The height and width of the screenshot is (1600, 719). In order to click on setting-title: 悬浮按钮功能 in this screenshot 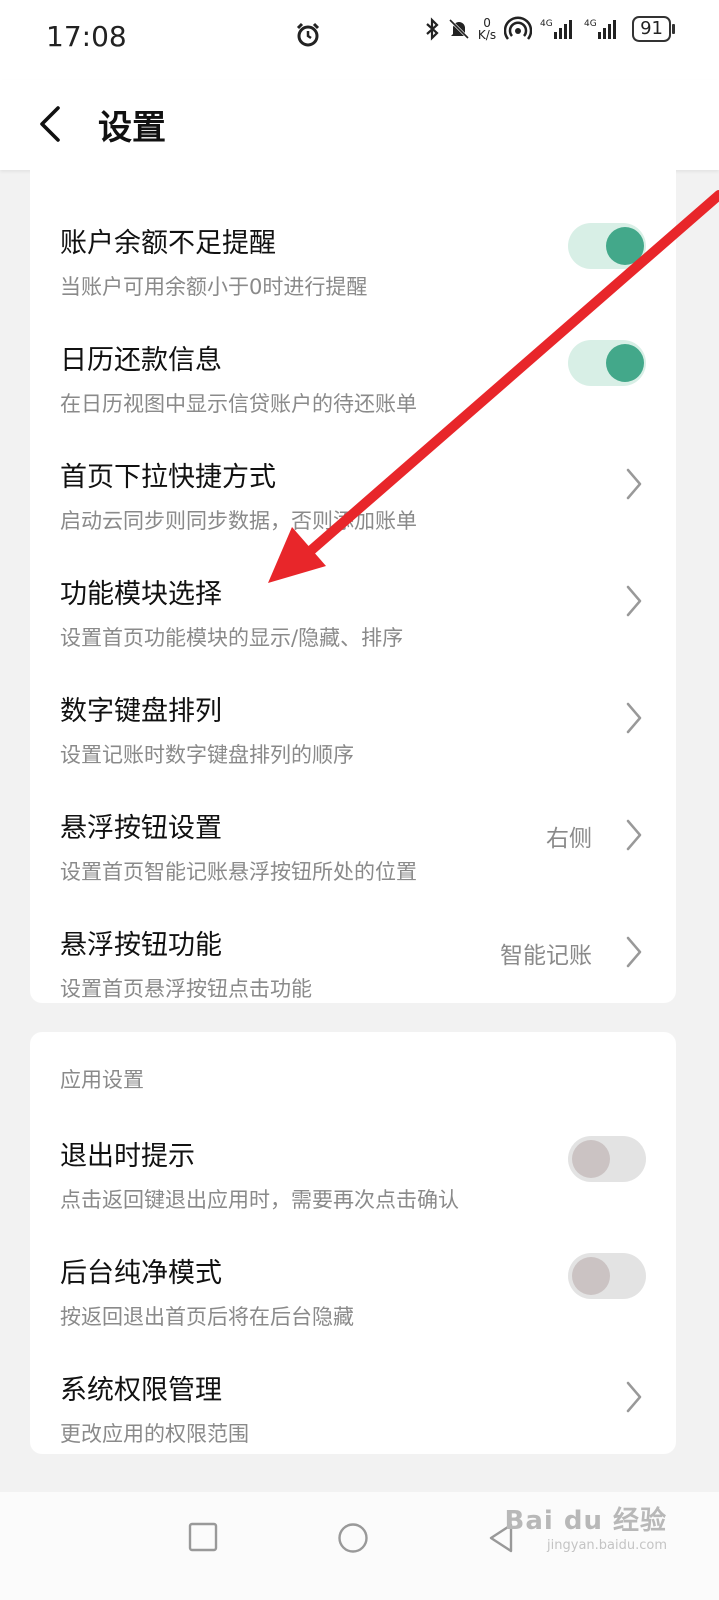, I will do `click(141, 945)`.